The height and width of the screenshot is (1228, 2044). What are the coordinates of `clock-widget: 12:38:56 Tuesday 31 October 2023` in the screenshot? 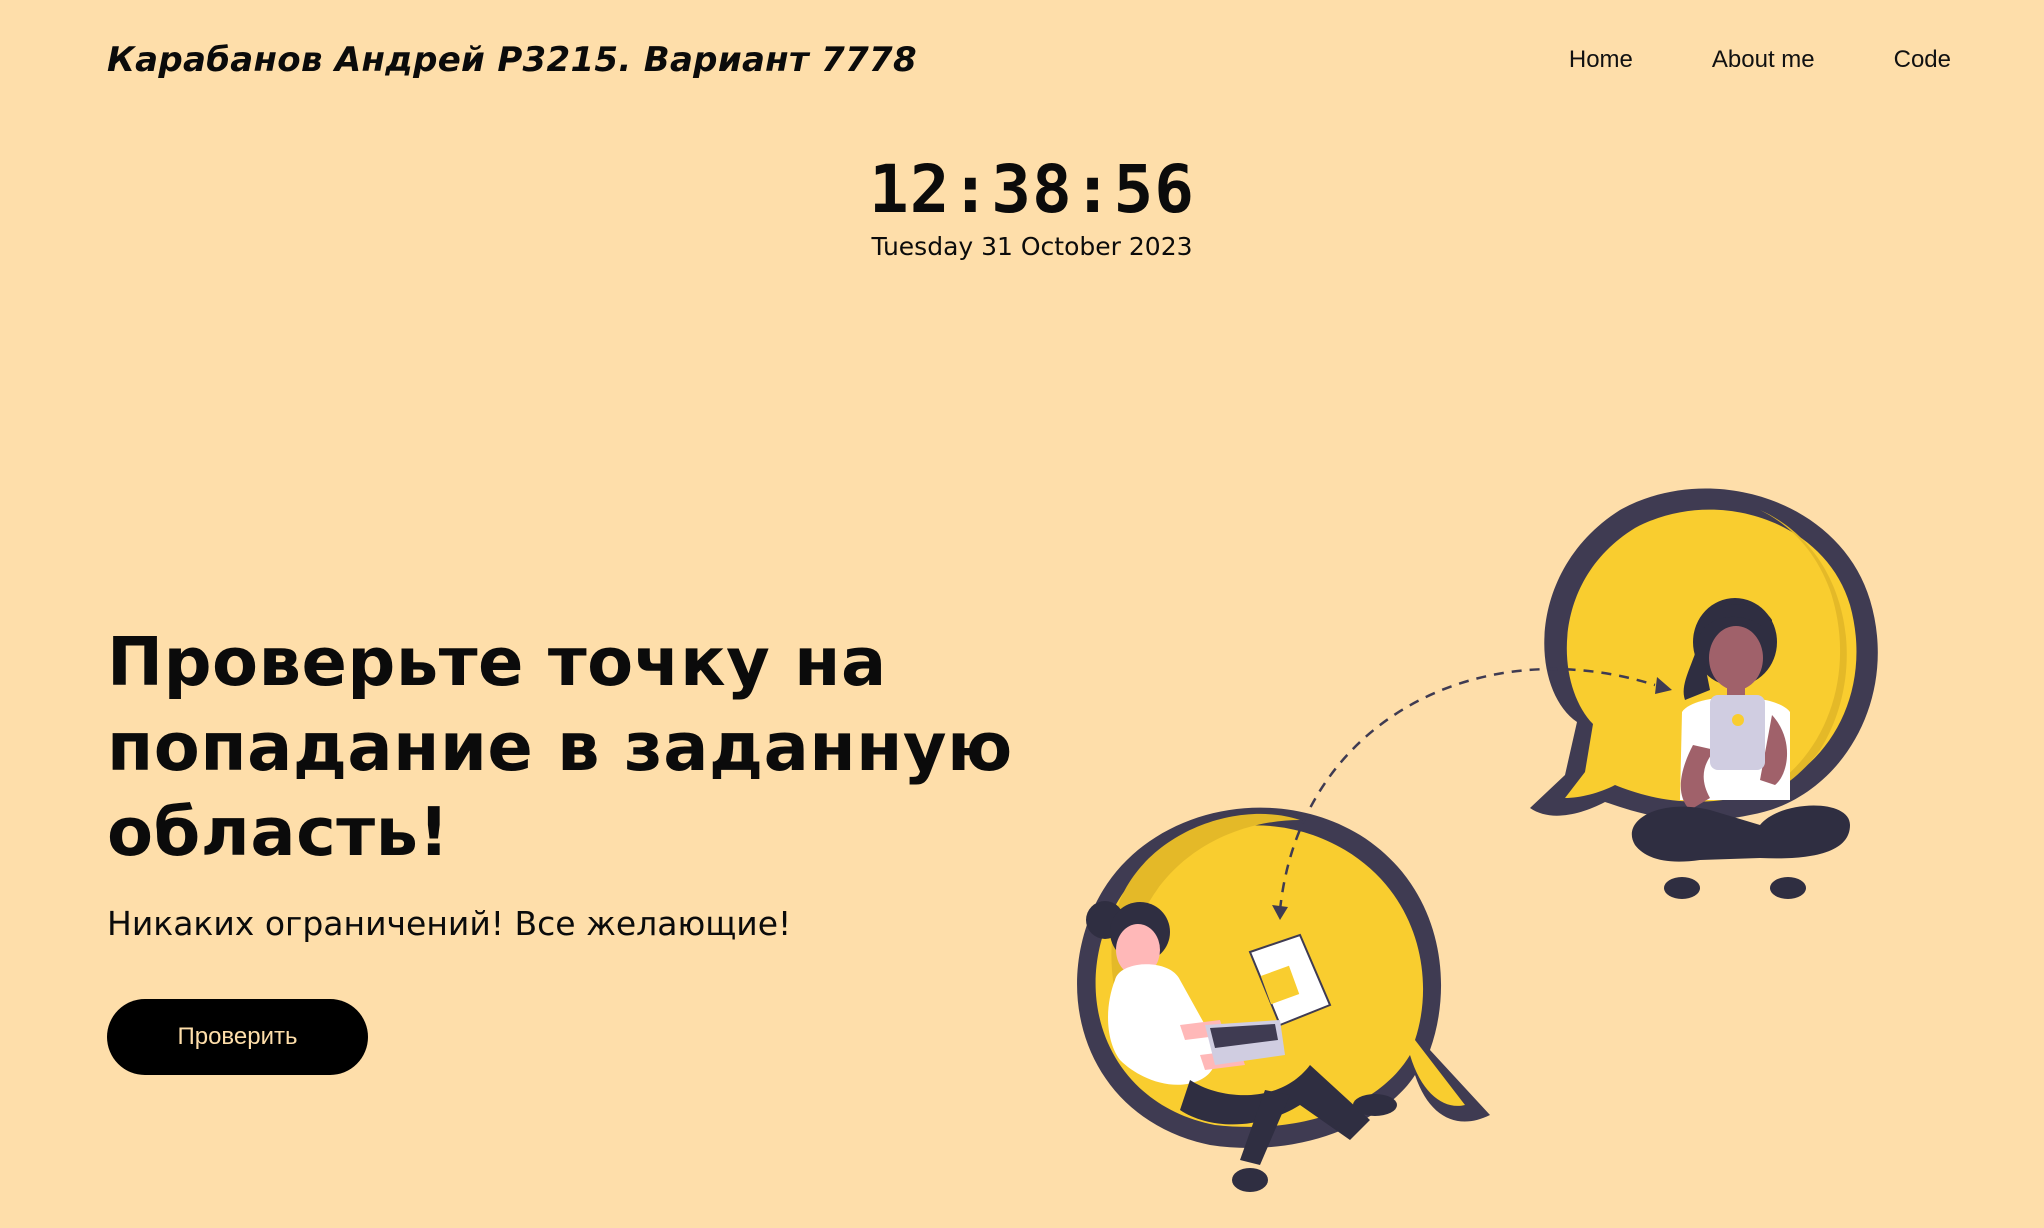 It's located at (1022, 207).